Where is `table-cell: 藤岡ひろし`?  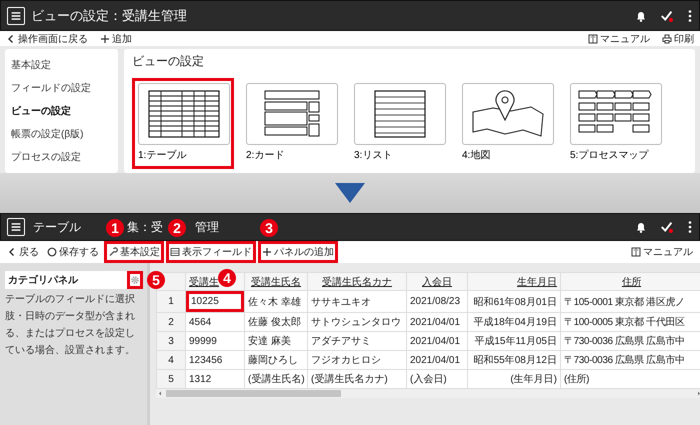 table-cell: 藤岡ひろし is located at coordinates (276, 360).